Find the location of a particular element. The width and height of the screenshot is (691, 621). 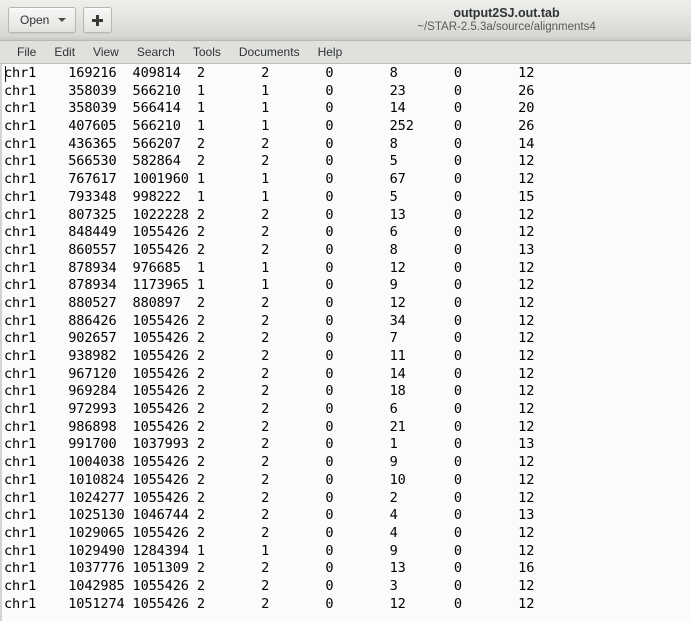

text-cursor is located at coordinates (5, 74).